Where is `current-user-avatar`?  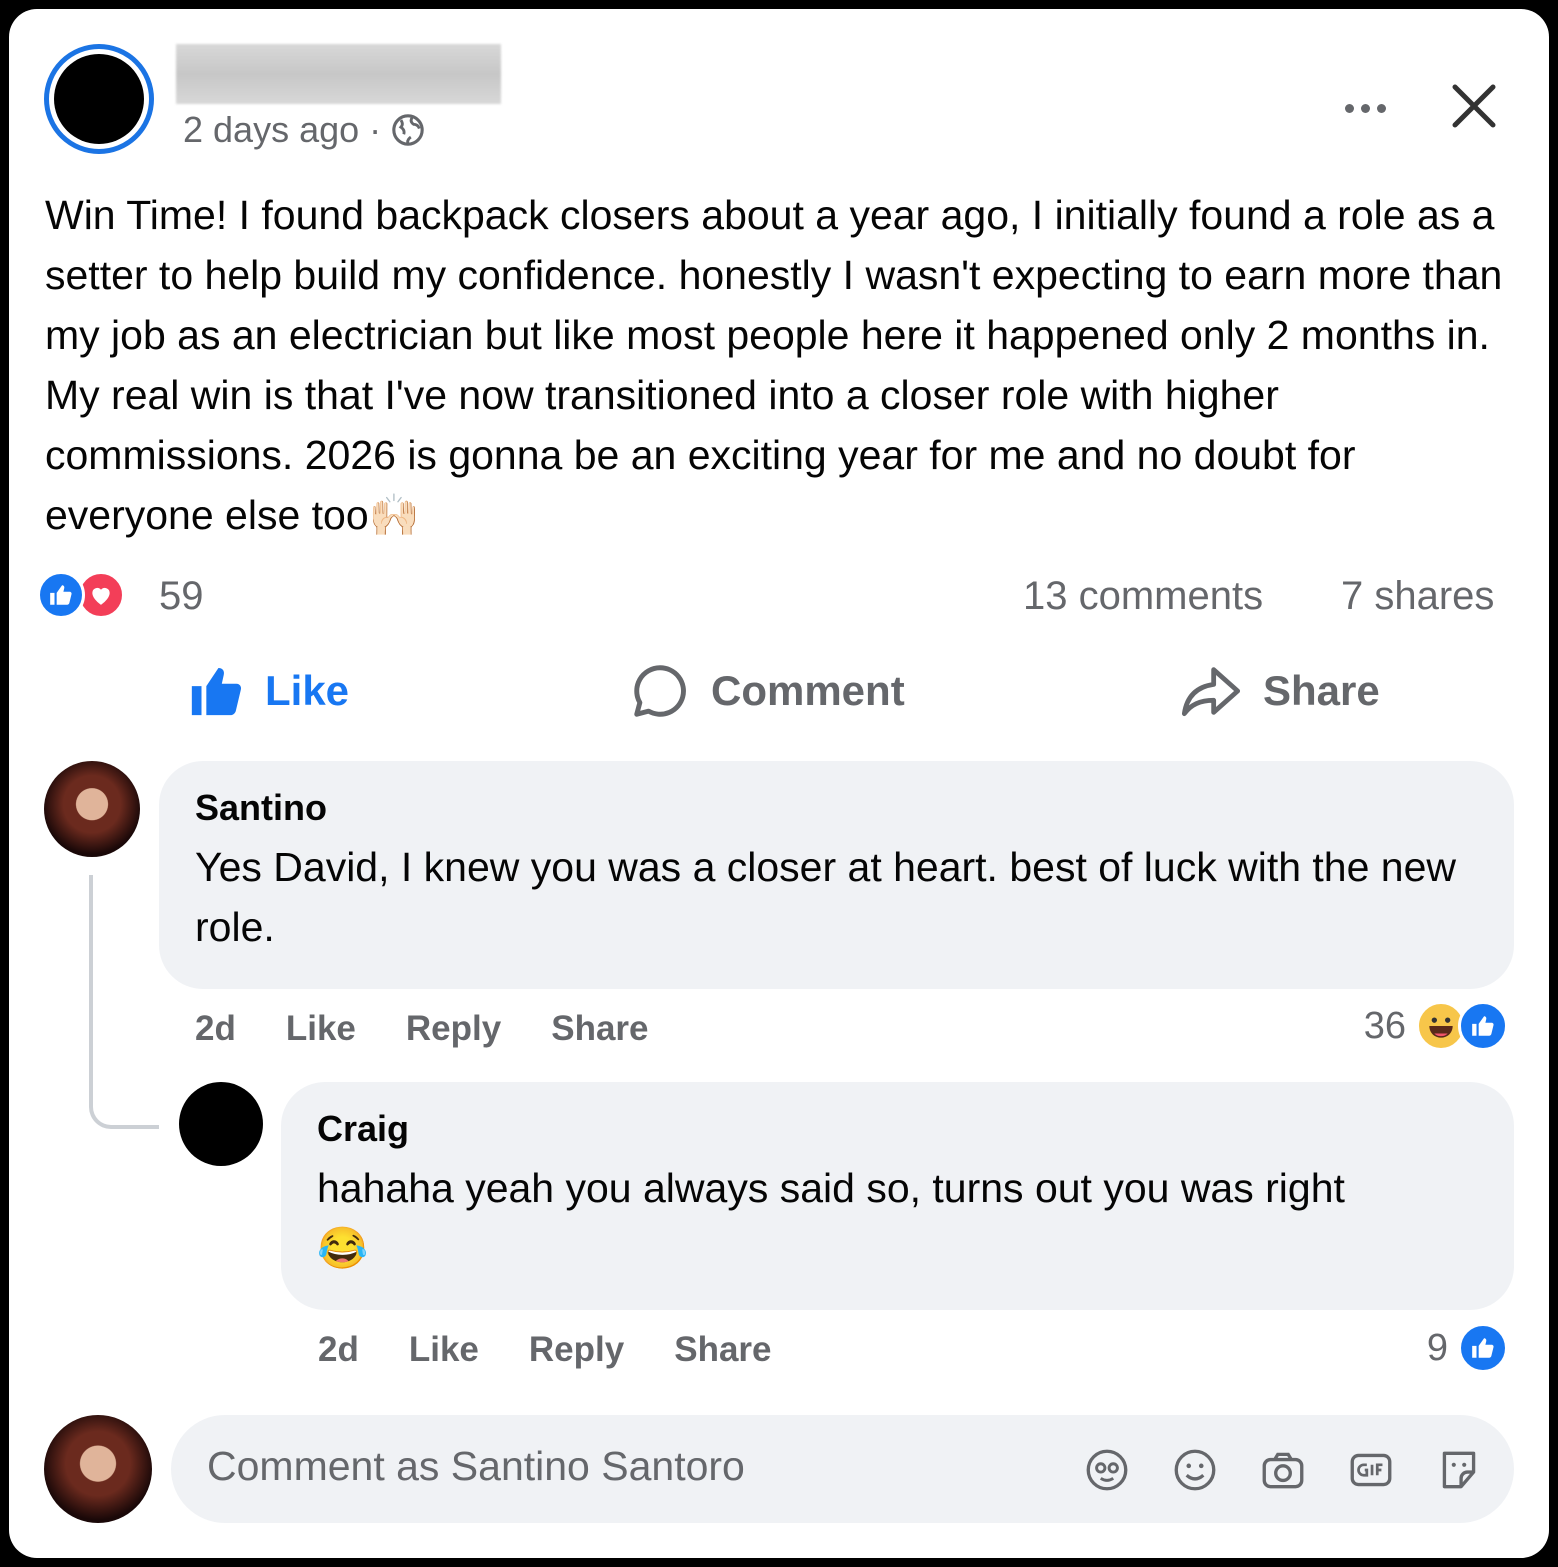 current-user-avatar is located at coordinates (98, 1469).